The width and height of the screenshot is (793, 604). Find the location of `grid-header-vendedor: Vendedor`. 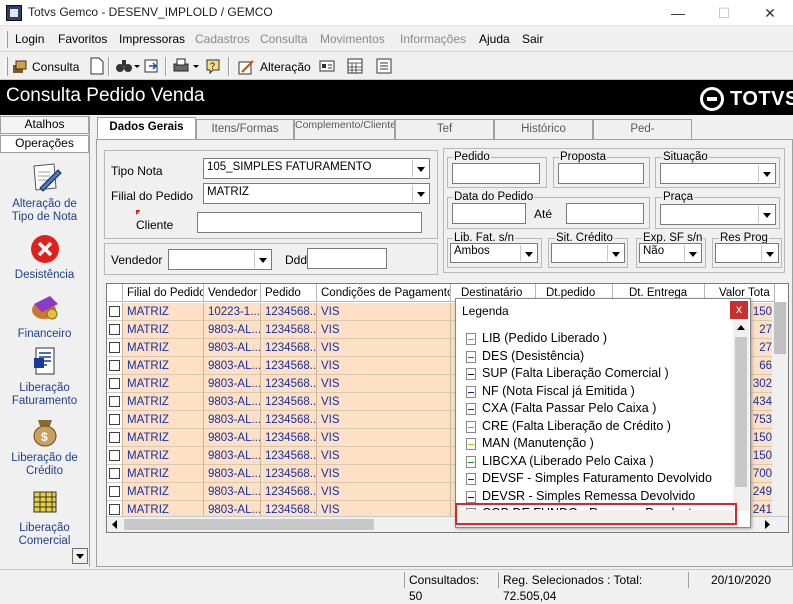

grid-header-vendedor: Vendedor is located at coordinates (232, 293).